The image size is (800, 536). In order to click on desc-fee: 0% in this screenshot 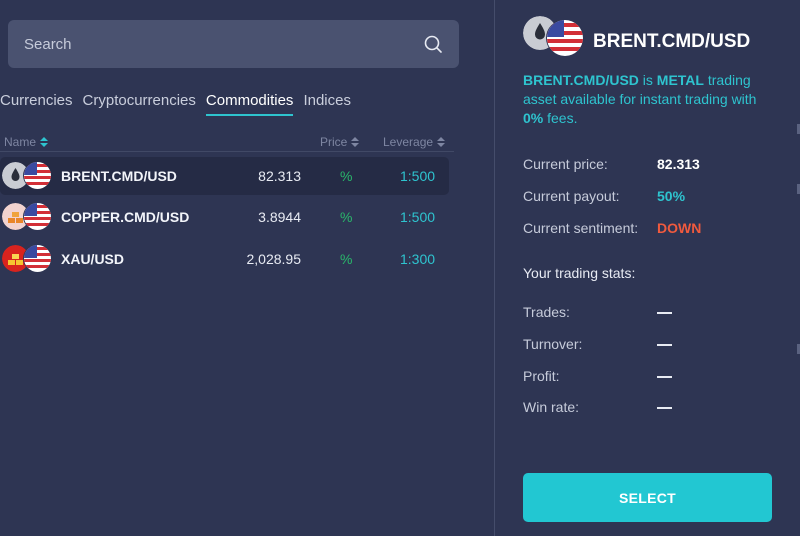, I will do `click(533, 118)`.